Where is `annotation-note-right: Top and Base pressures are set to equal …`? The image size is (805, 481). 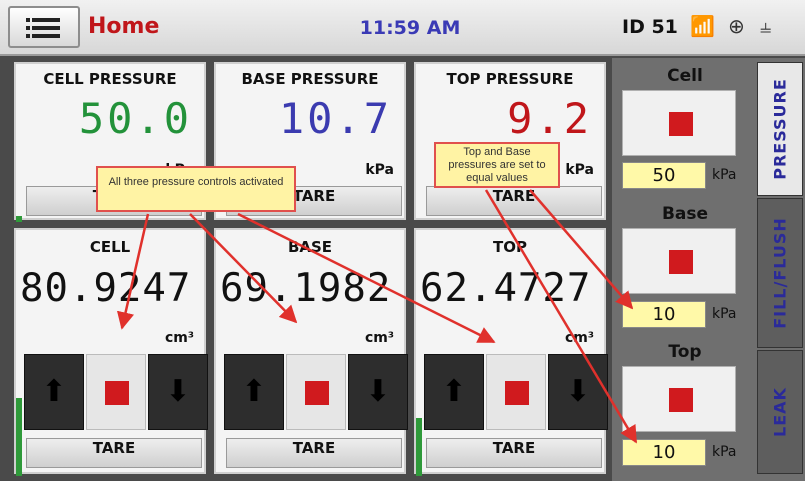
annotation-note-right: Top and Base pressures are set to equal … is located at coordinates (497, 165).